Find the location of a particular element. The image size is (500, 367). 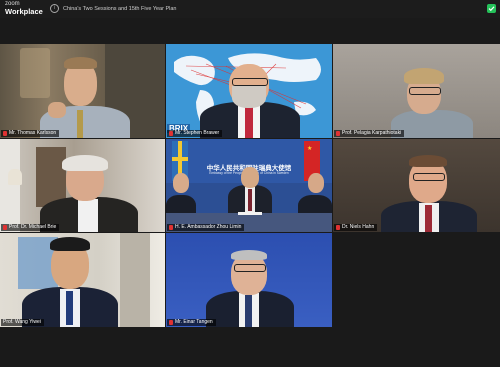

participant-name: Prof. Wang Yiwei is located at coordinates (22, 322).